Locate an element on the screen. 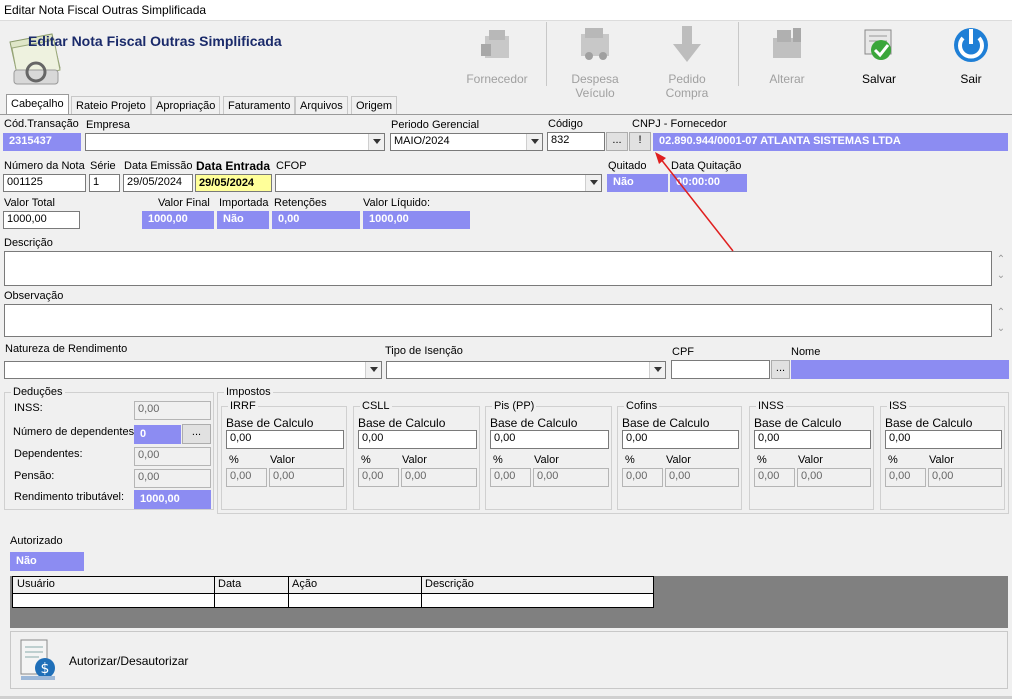 The height and width of the screenshot is (699, 1012). valor-total-input: 1000,00 is located at coordinates (41, 220).